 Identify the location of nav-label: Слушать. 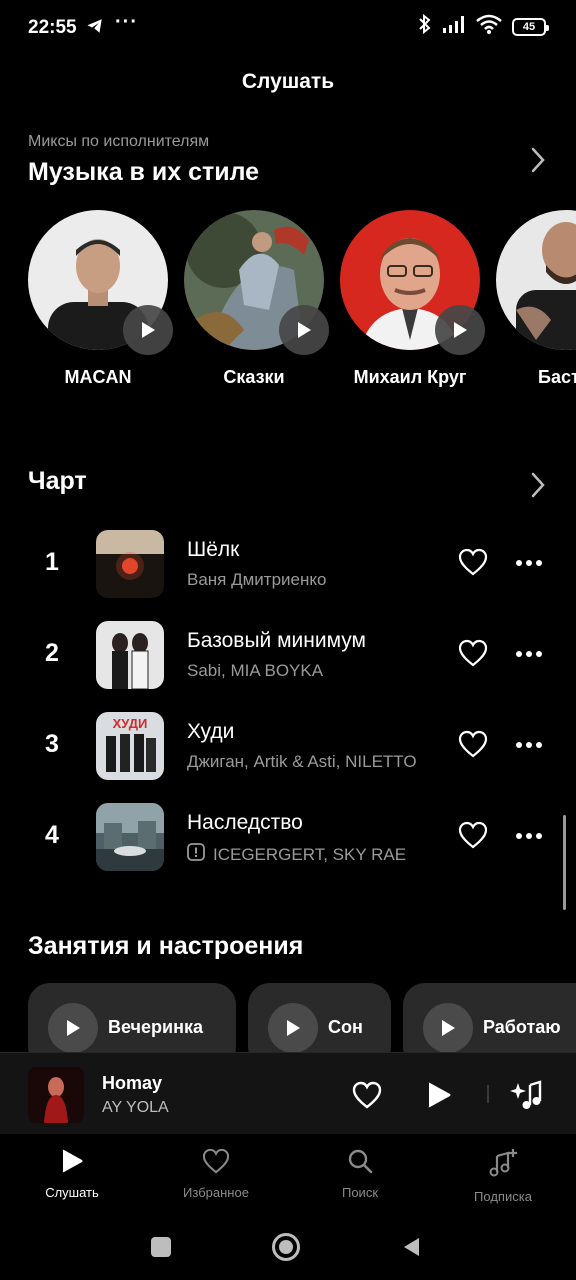
(72, 1192).